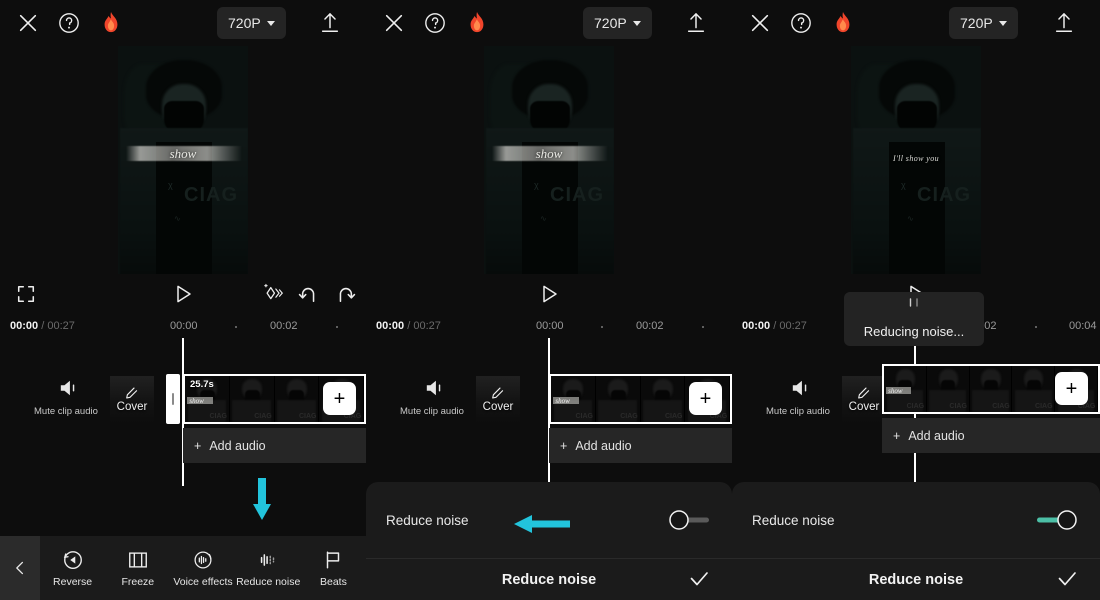  I want to click on ruler-tick: 00:04, so click(1083, 326).